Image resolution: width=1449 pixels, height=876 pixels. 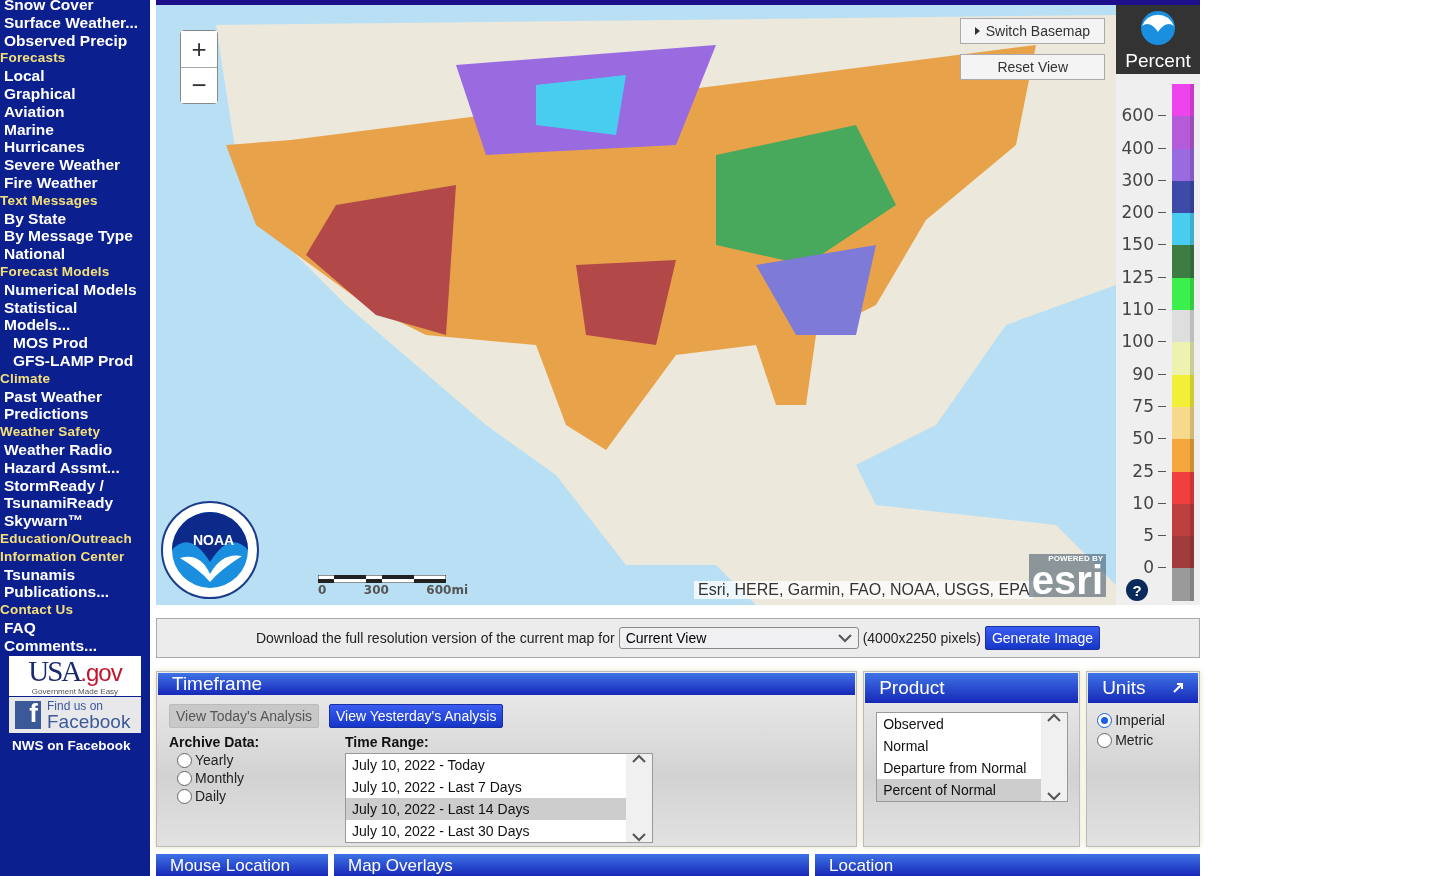 I want to click on scale-label: 300, so click(x=376, y=590).